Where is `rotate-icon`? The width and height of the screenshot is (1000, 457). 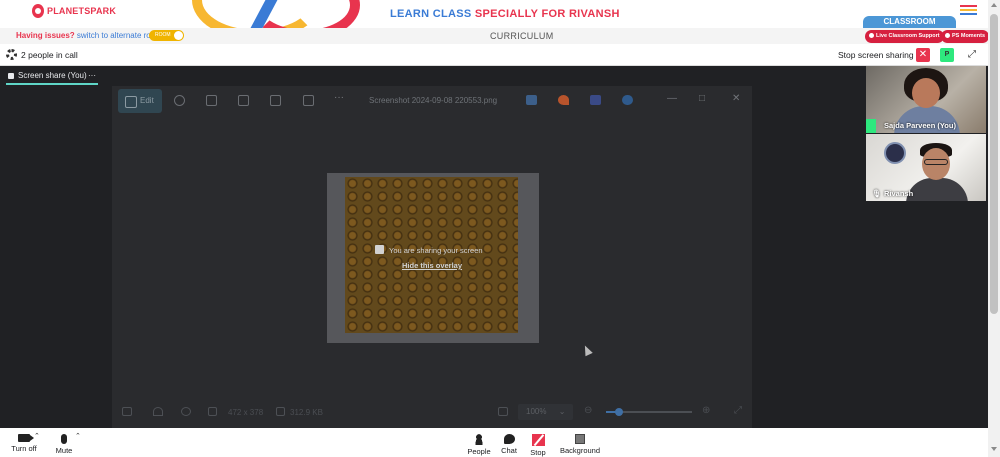
rotate-icon is located at coordinates (179, 100).